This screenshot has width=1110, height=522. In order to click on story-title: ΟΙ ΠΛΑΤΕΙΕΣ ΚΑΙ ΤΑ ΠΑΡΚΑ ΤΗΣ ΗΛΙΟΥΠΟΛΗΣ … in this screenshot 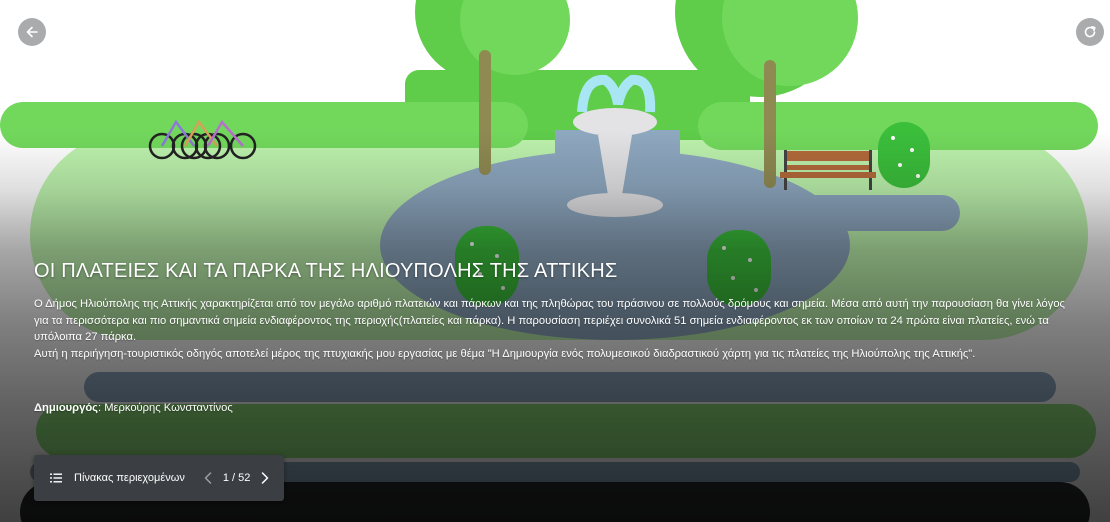, I will do `click(326, 271)`.